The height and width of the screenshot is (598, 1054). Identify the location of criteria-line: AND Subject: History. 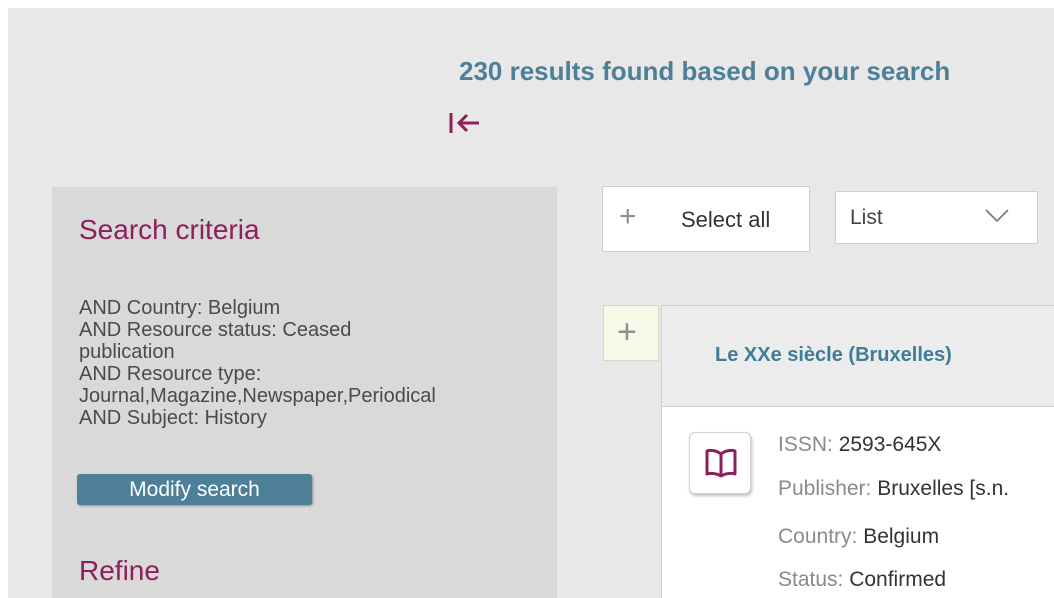
(173, 418).